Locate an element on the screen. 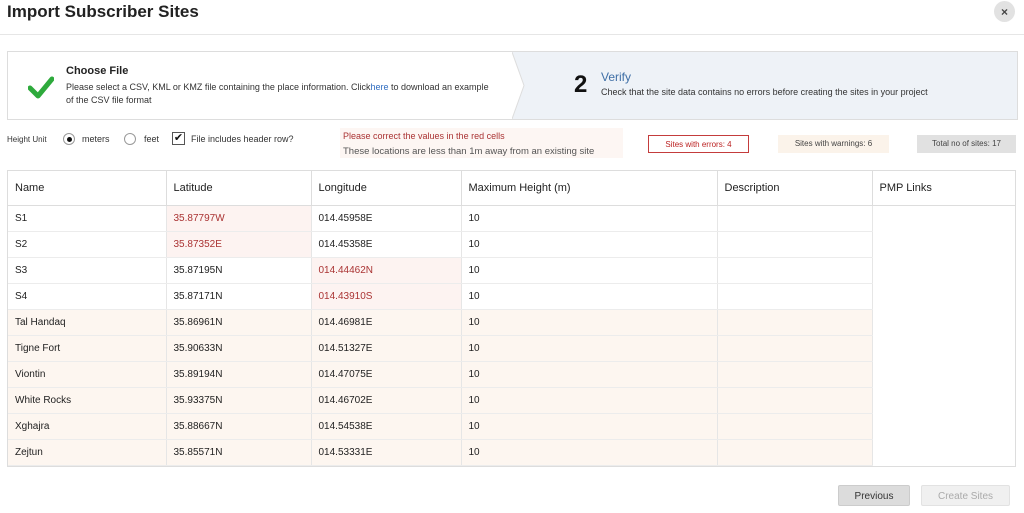 This screenshot has height=513, width=1024. cell-name: S4 is located at coordinates (87, 296).